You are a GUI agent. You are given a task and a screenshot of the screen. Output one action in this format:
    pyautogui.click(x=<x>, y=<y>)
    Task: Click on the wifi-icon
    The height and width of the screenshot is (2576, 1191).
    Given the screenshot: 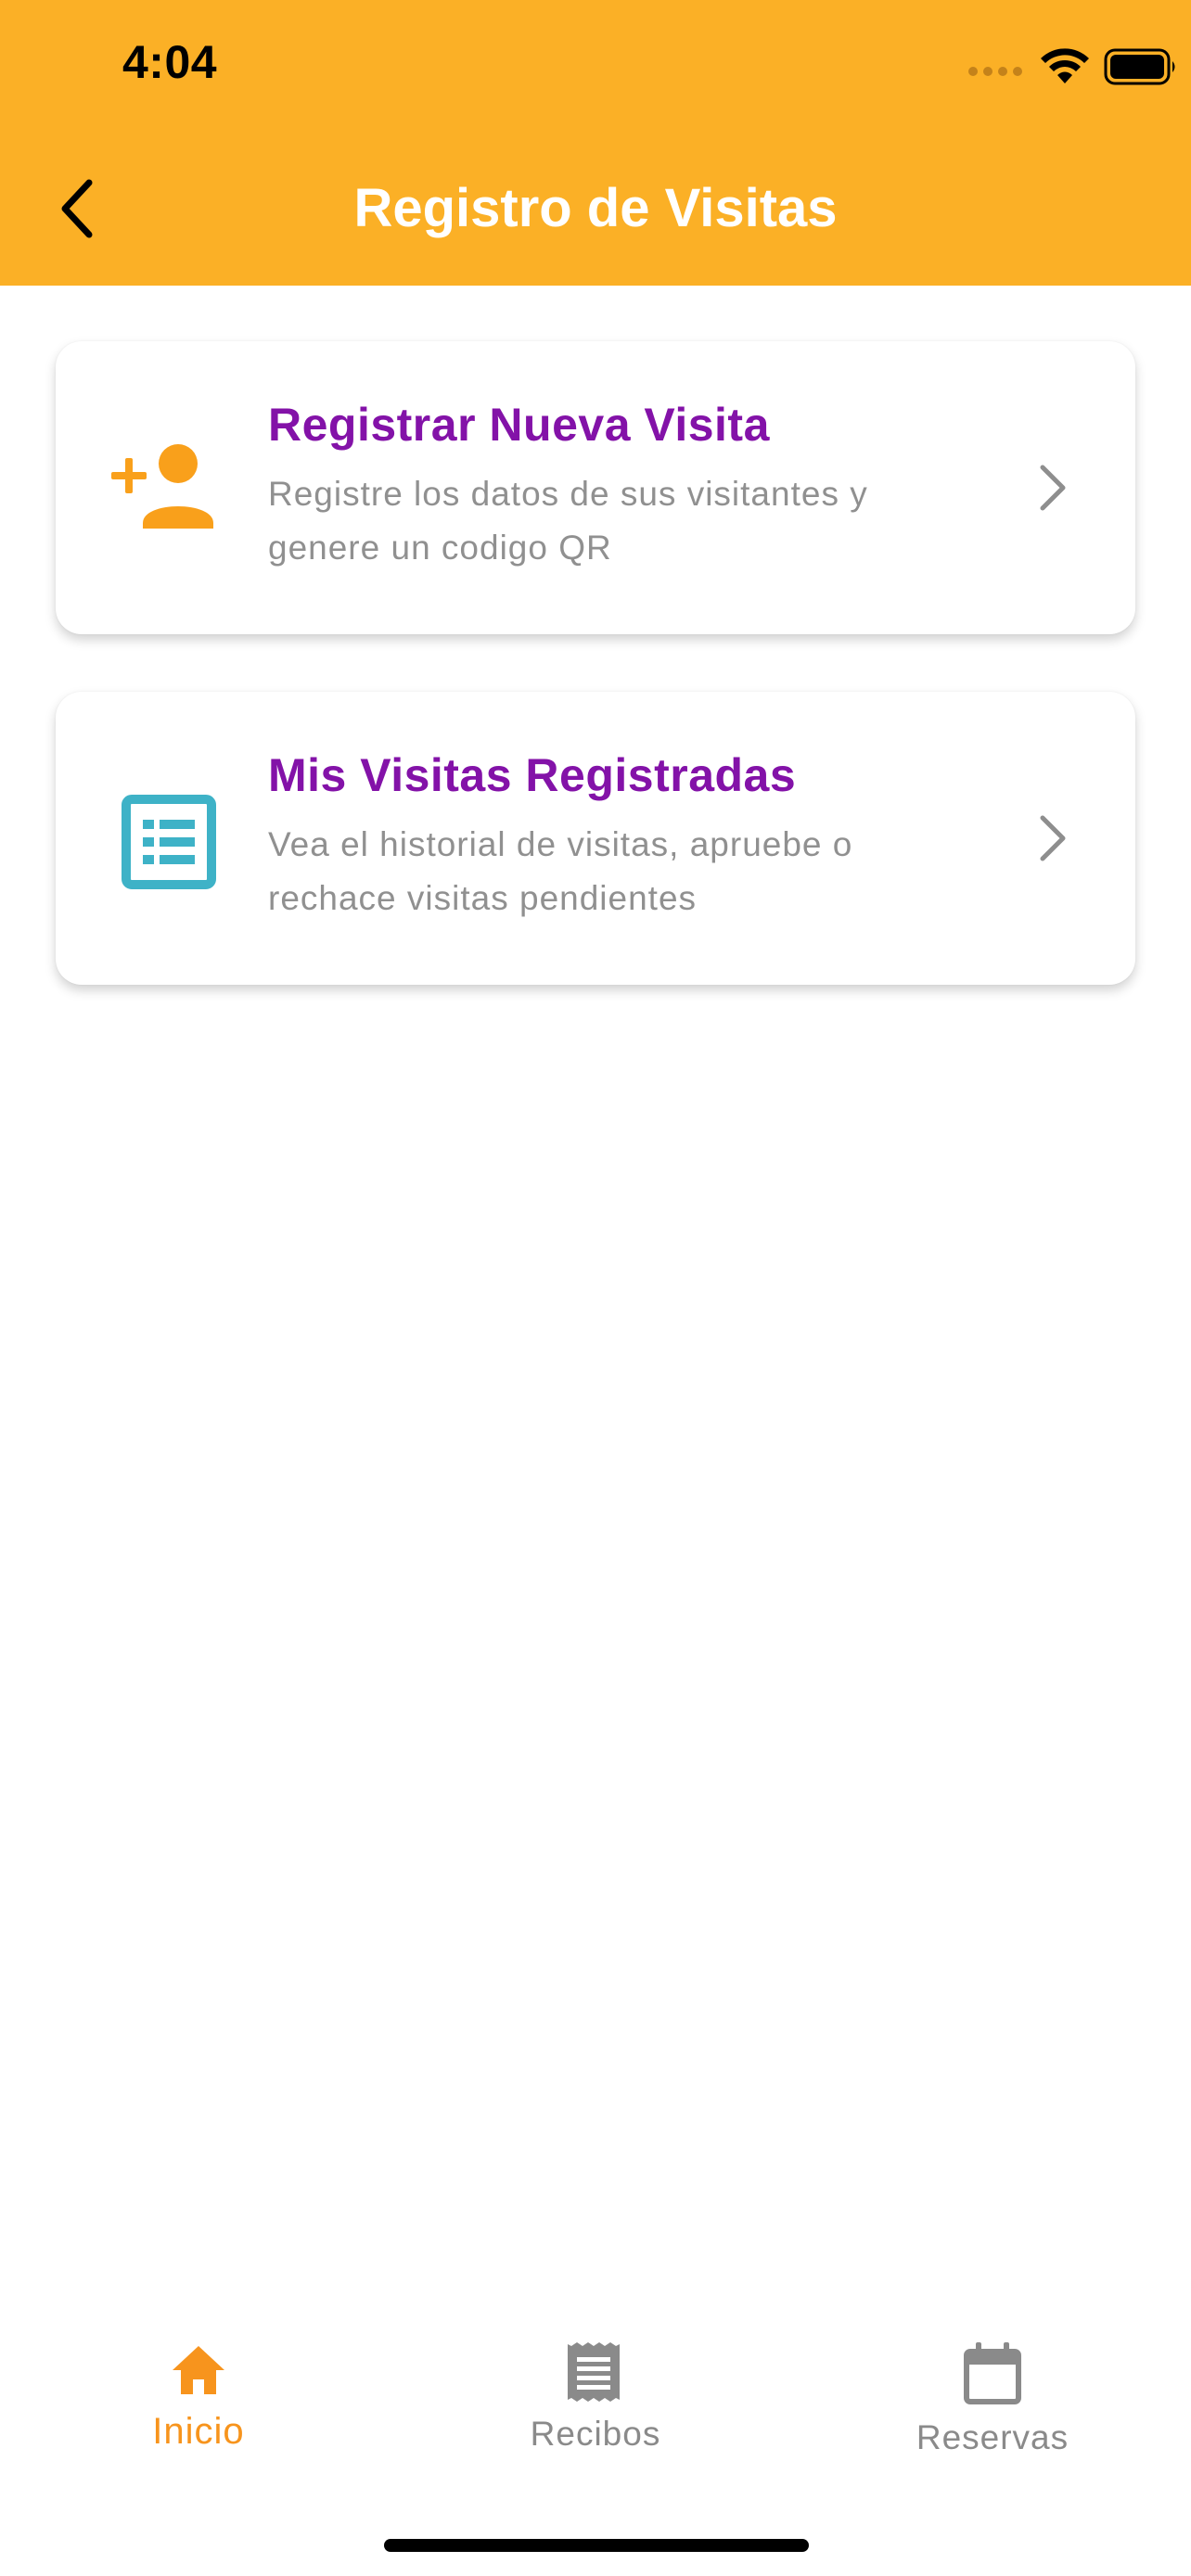 What is the action you would take?
    pyautogui.click(x=1065, y=66)
    